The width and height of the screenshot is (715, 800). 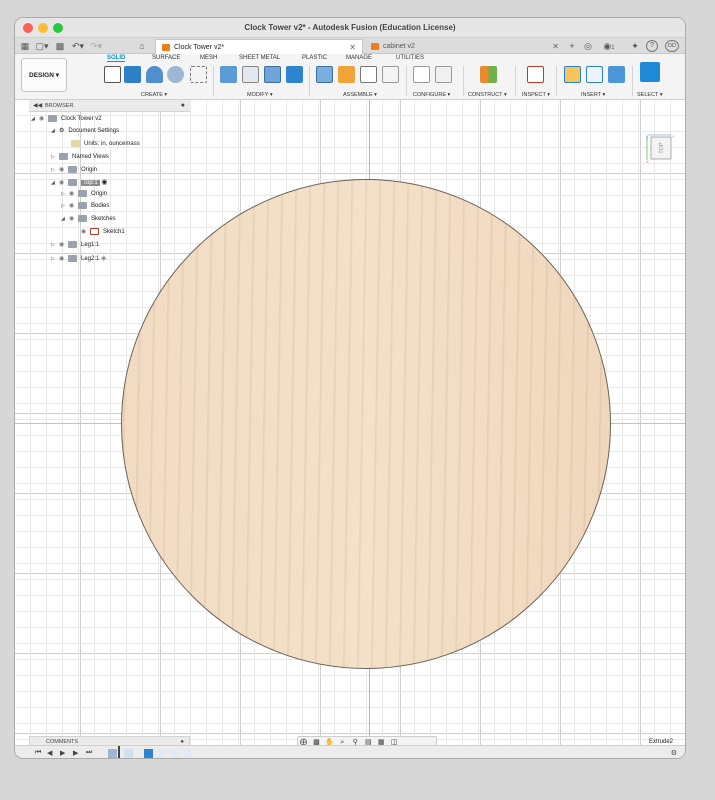 I want to click on insert-canvas-icon, so click(x=616, y=74).